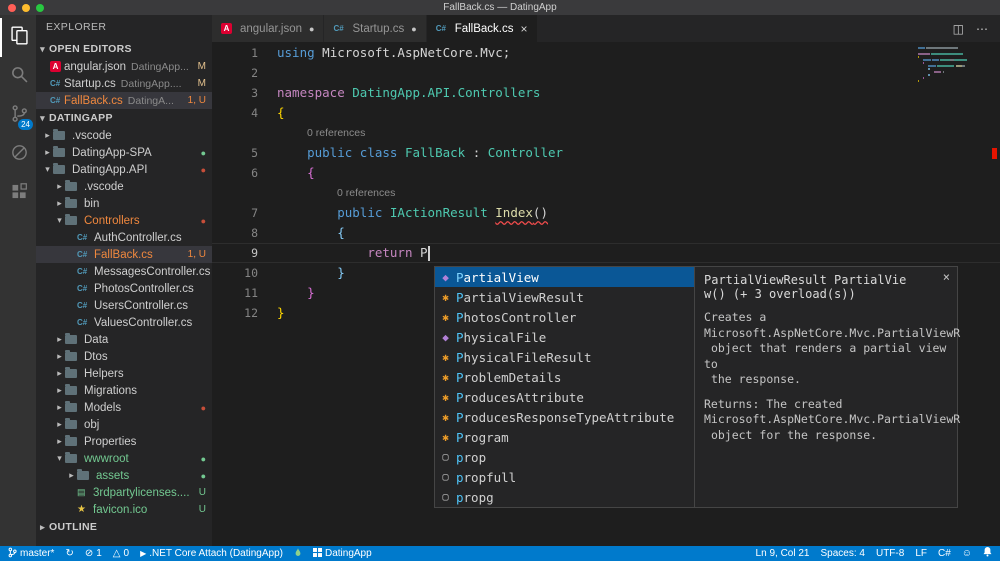 The width and height of the screenshot is (1000, 561). Describe the element at coordinates (124, 373) in the screenshot. I see `tree-item: ▸ Helpers` at that location.